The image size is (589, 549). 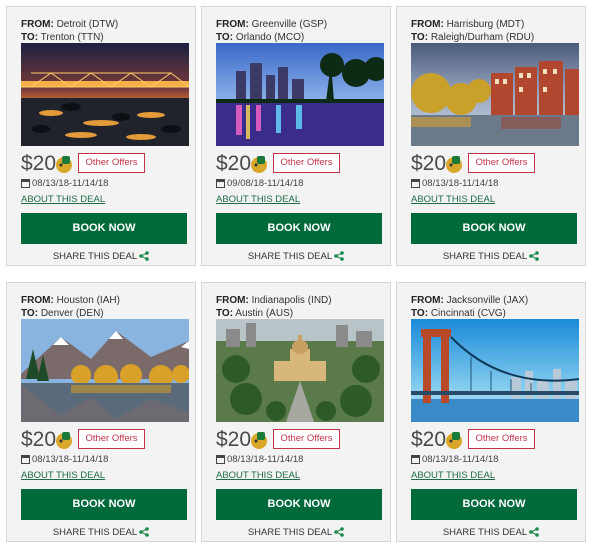 I want to click on route: FROM: Houston (IAH) TO: Denver (DEN), so click(x=70, y=307).